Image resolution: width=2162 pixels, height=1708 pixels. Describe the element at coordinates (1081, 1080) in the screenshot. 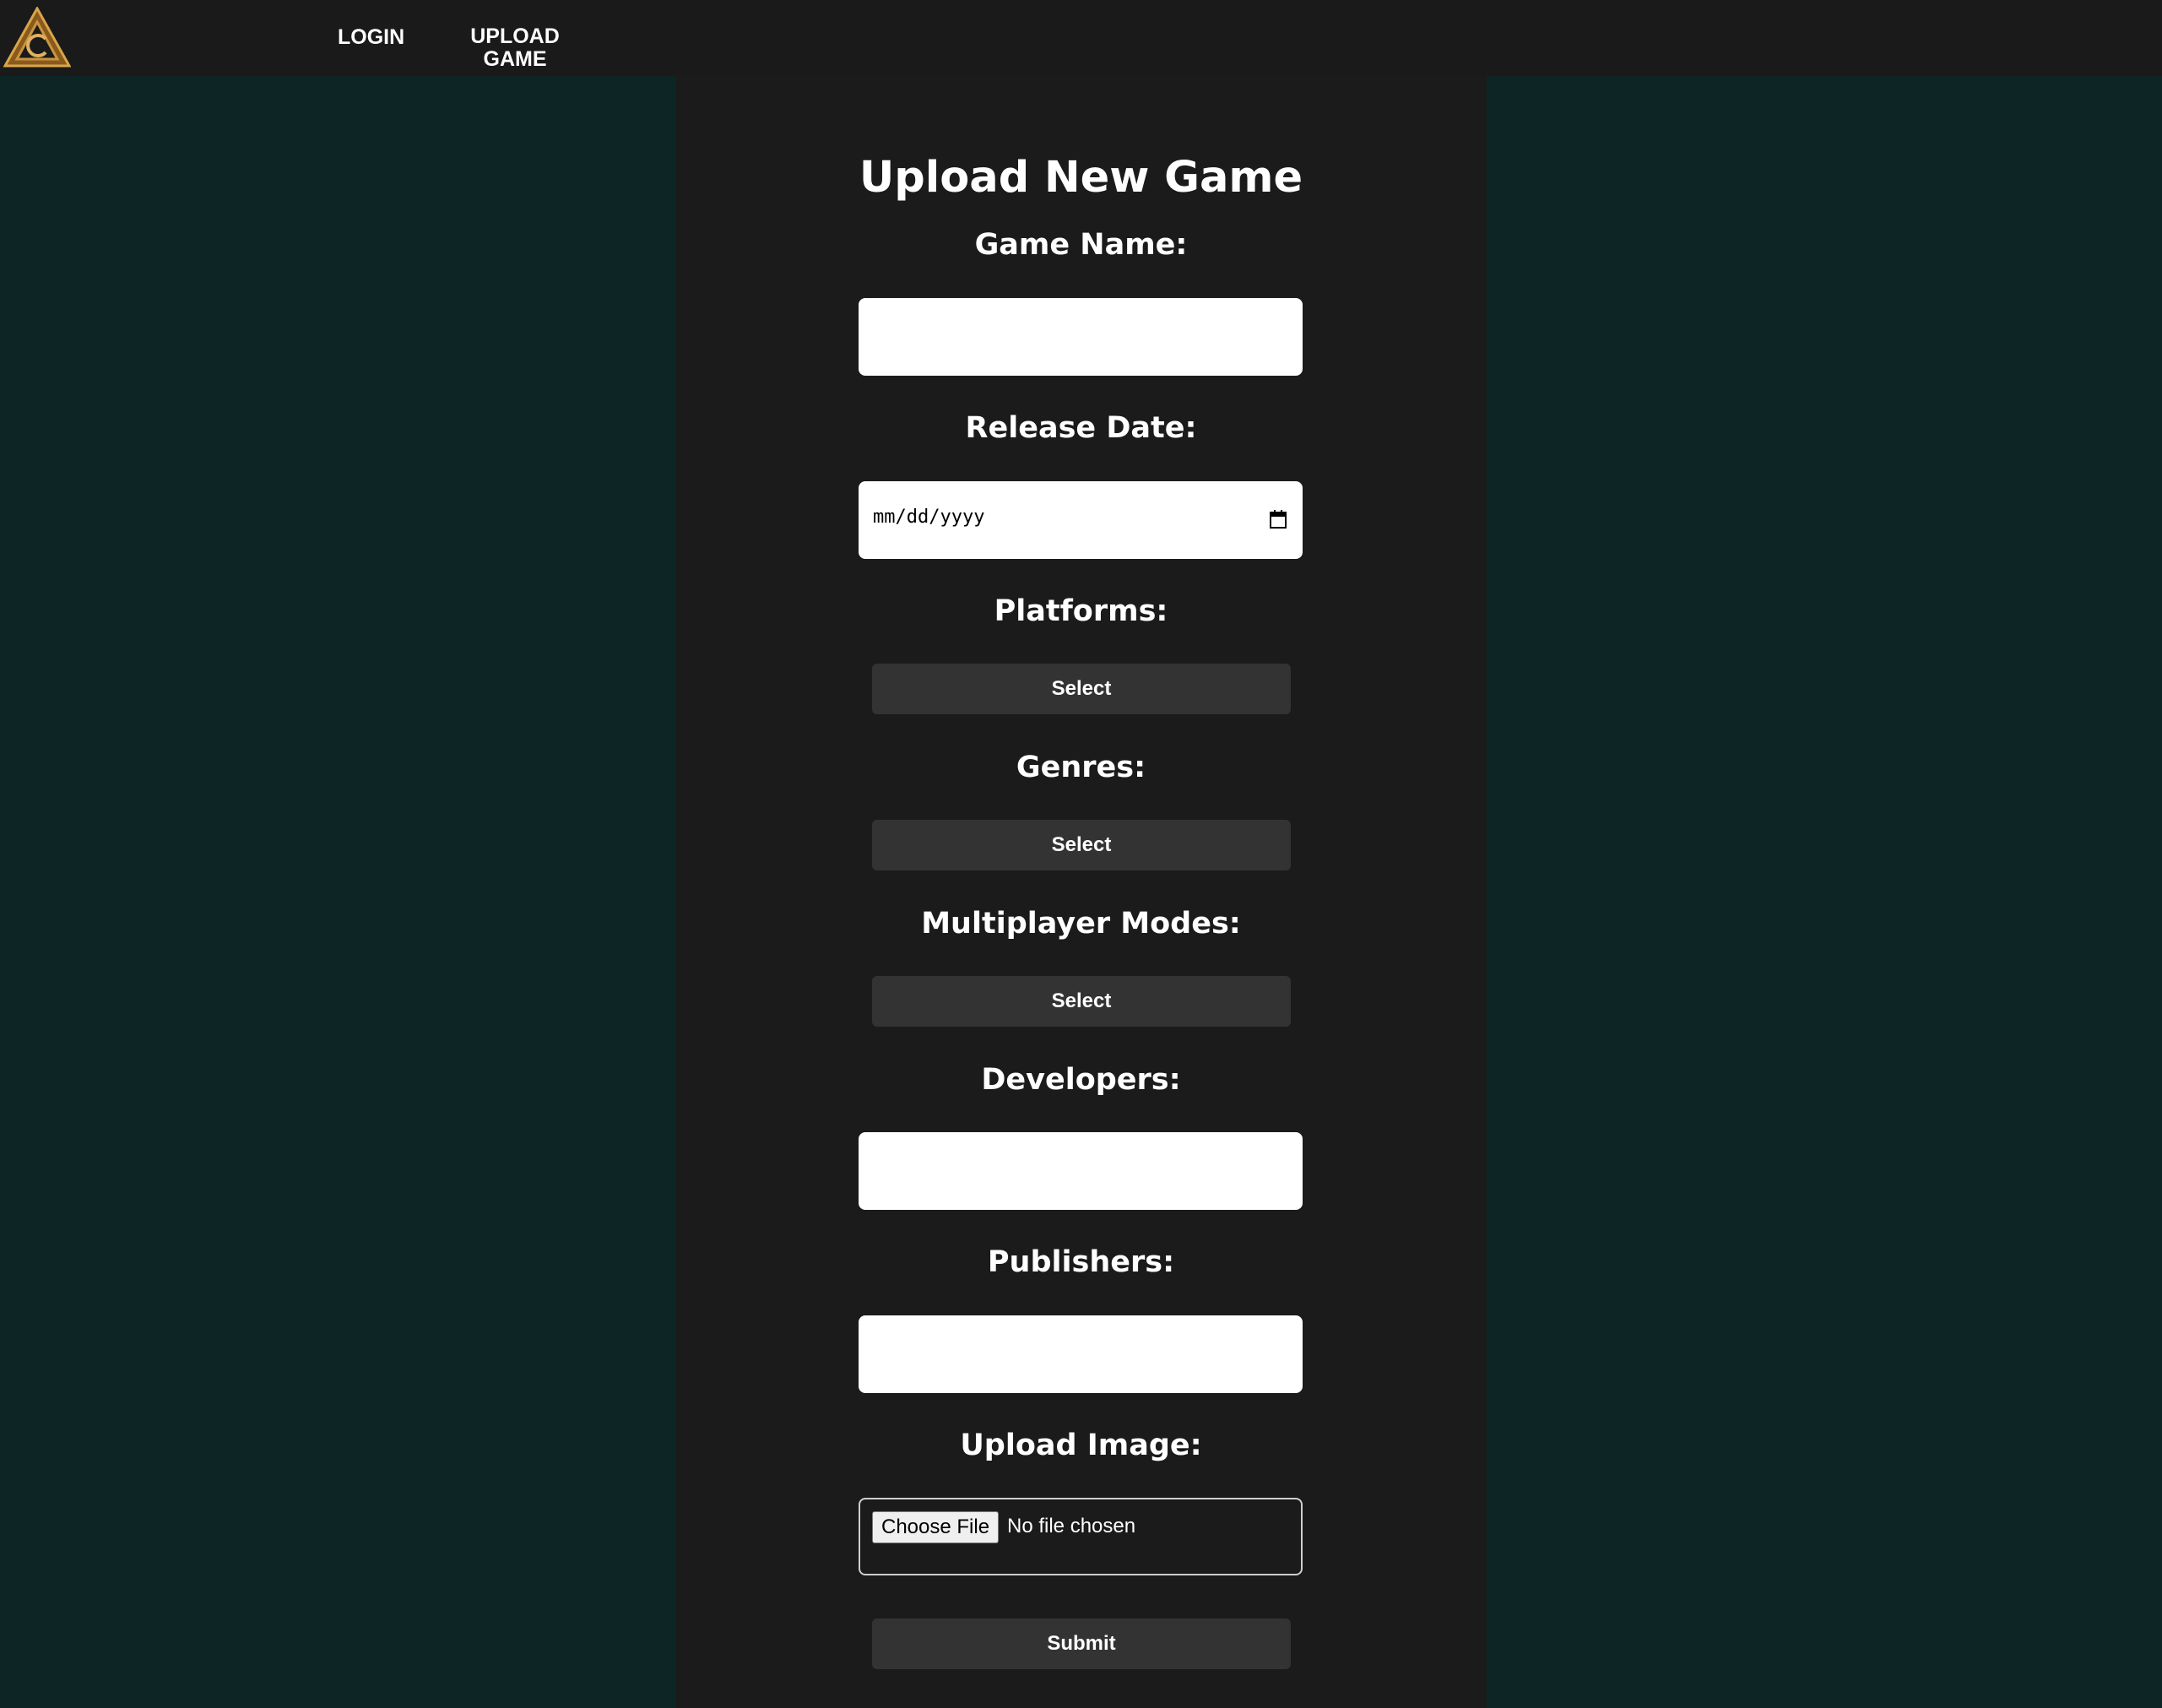

I see `developers-label: Developers:` at that location.